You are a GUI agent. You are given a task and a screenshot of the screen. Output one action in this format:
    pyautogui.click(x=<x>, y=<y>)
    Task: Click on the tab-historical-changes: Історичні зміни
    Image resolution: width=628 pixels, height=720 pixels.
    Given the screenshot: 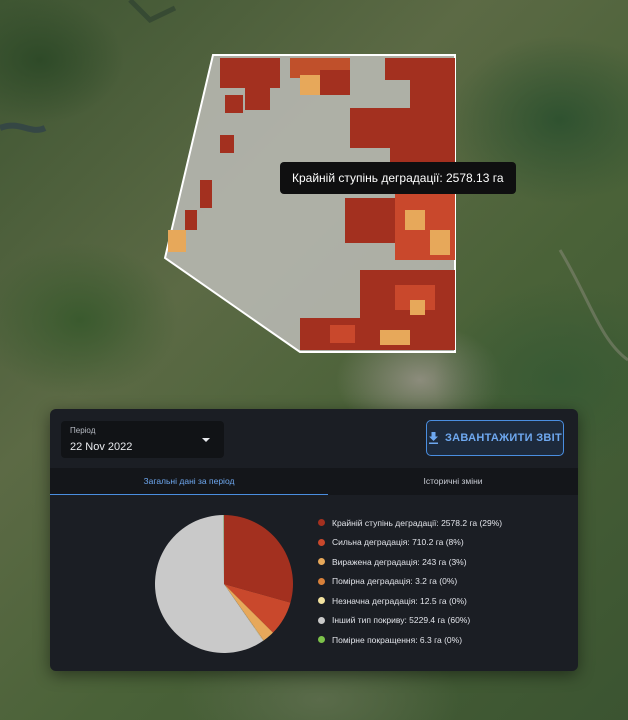 What is the action you would take?
    pyautogui.click(x=453, y=481)
    